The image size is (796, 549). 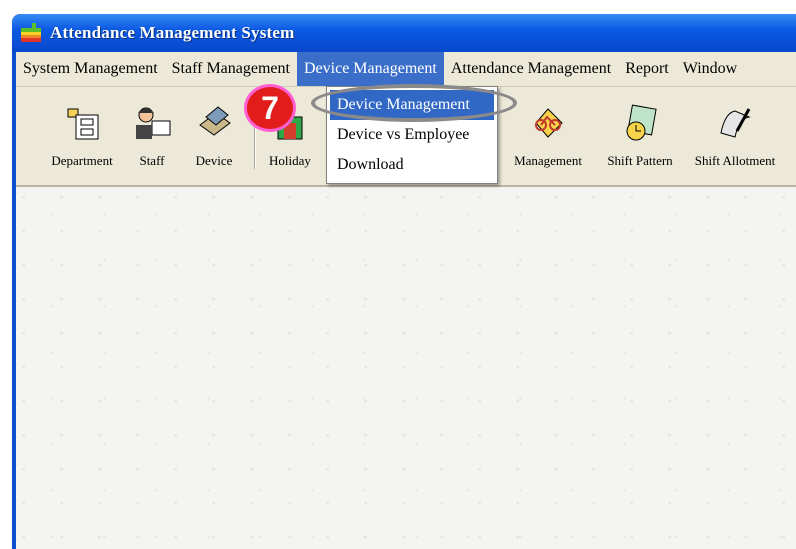 What do you see at coordinates (172, 32) in the screenshot?
I see `window-title: Attendance Management System` at bounding box center [172, 32].